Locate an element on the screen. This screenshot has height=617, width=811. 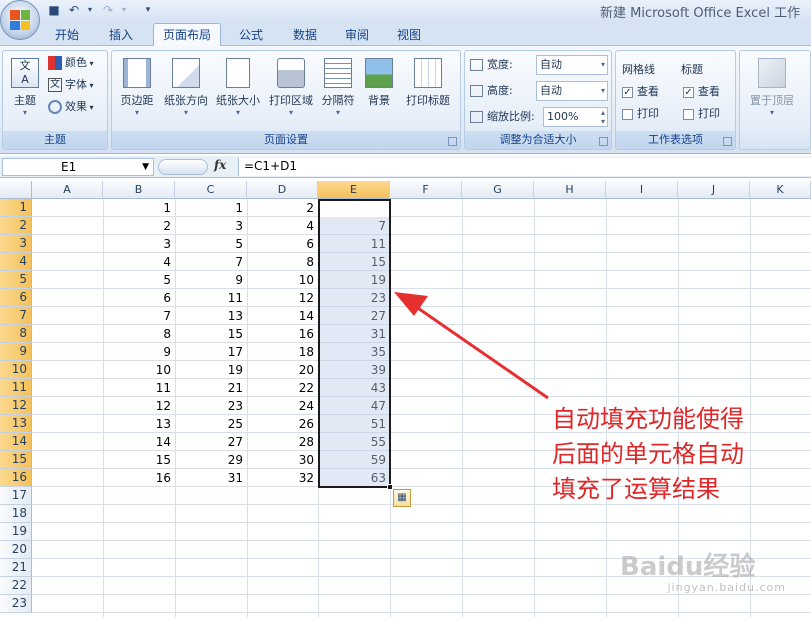
print-titles-button: 打印标题 is located at coordinates (428, 83).